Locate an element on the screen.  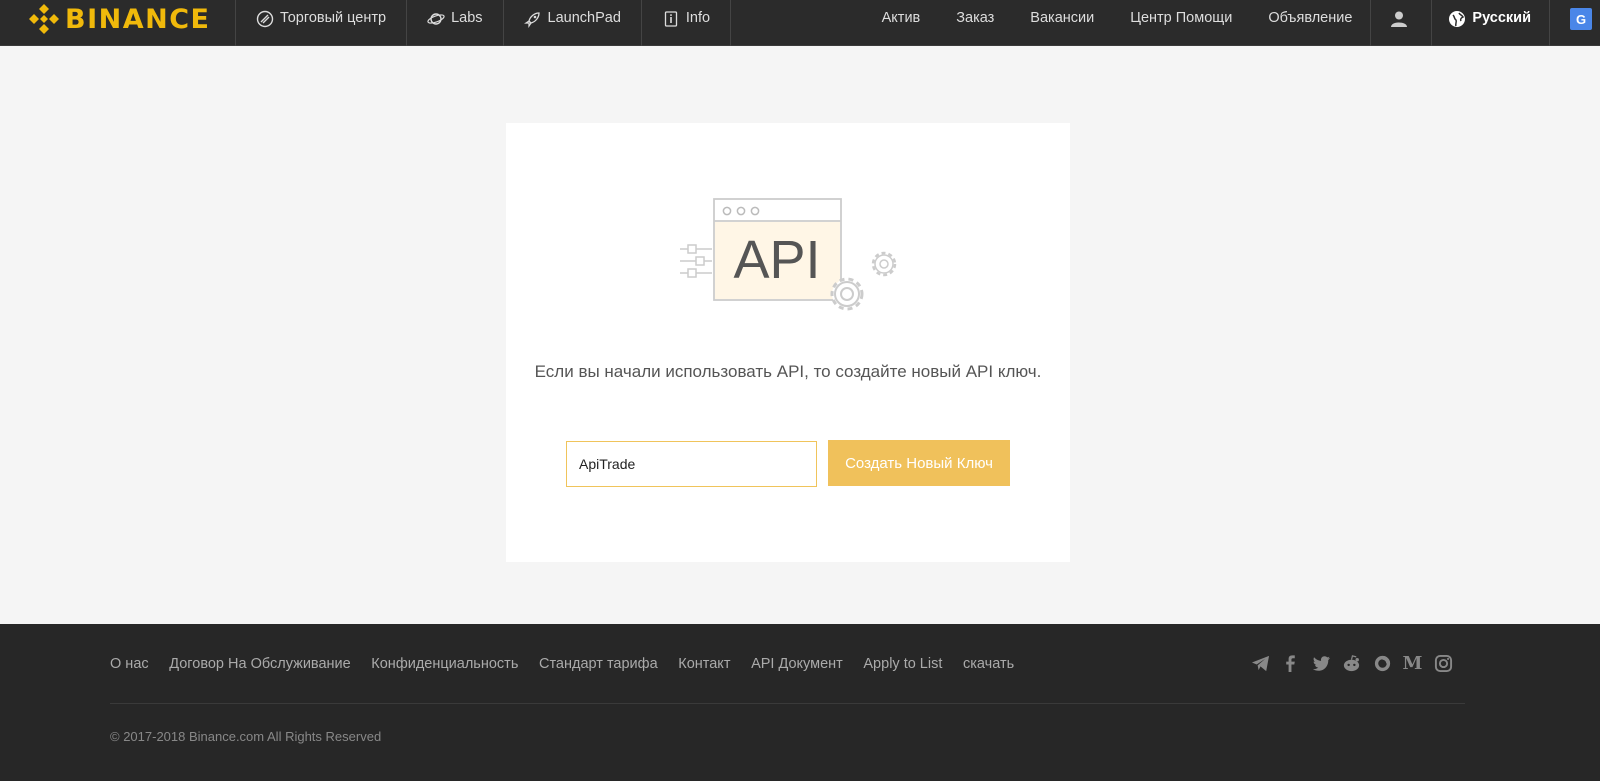
footer-link-privacy: Конфиденциальность is located at coordinates (444, 664).